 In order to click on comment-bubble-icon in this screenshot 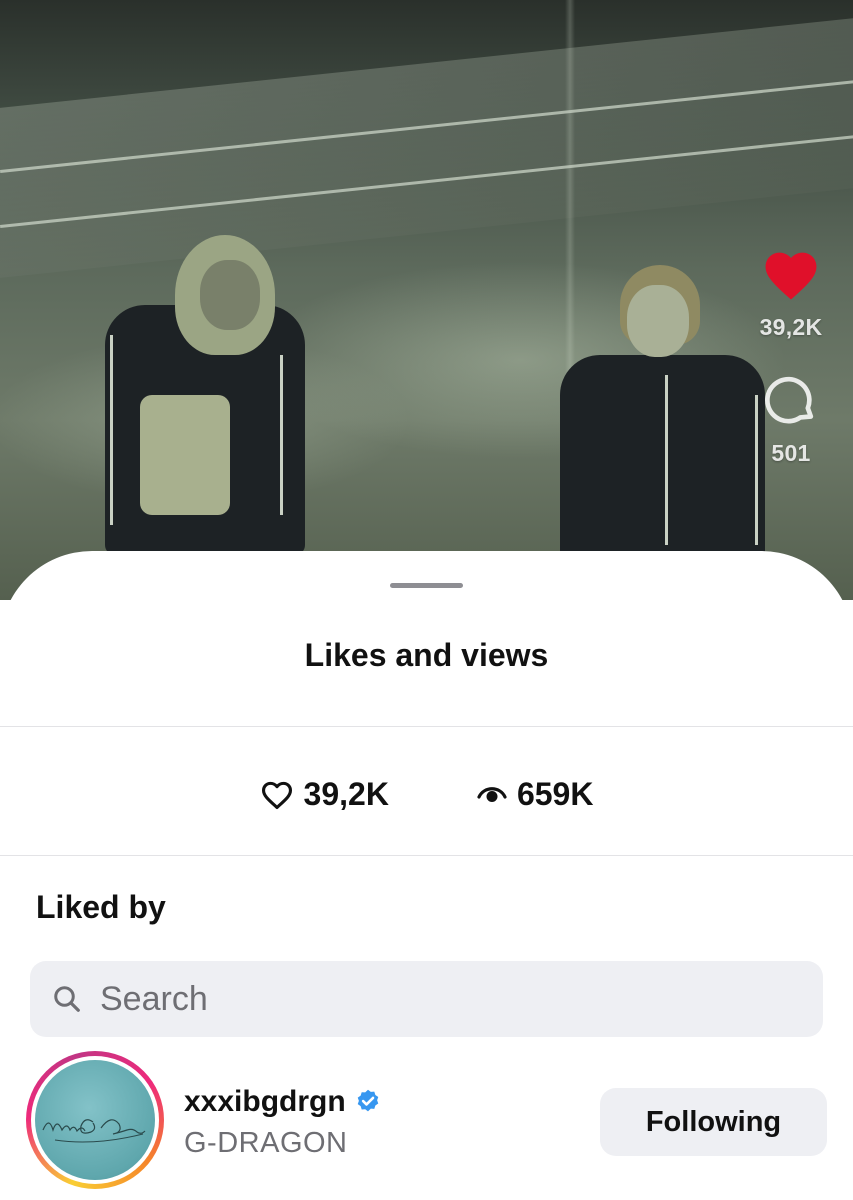, I will do `click(789, 400)`.